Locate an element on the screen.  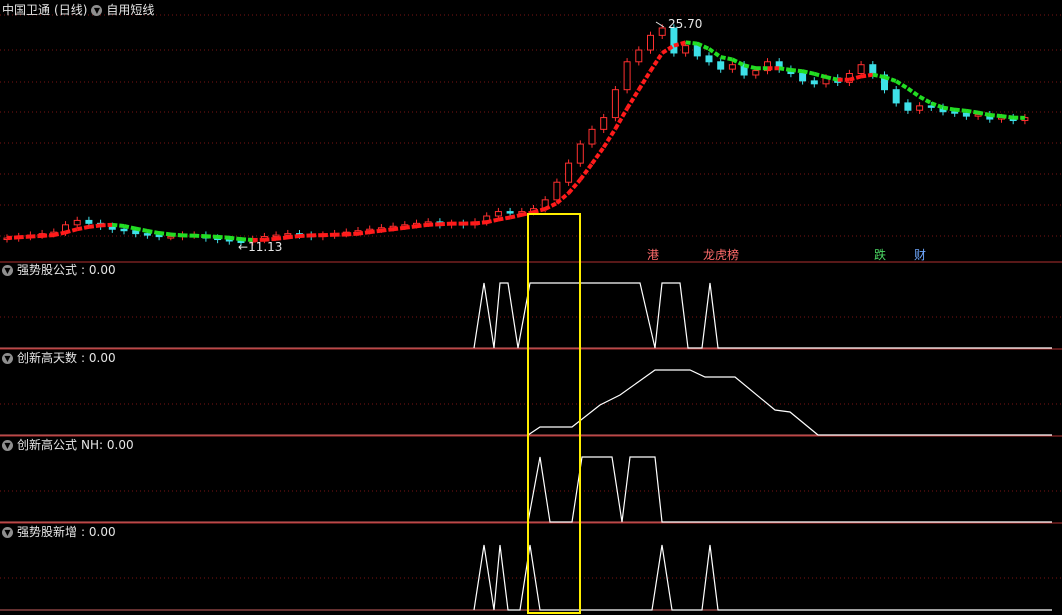
indicator-name: 自用短线 is located at coordinates (130, 10).